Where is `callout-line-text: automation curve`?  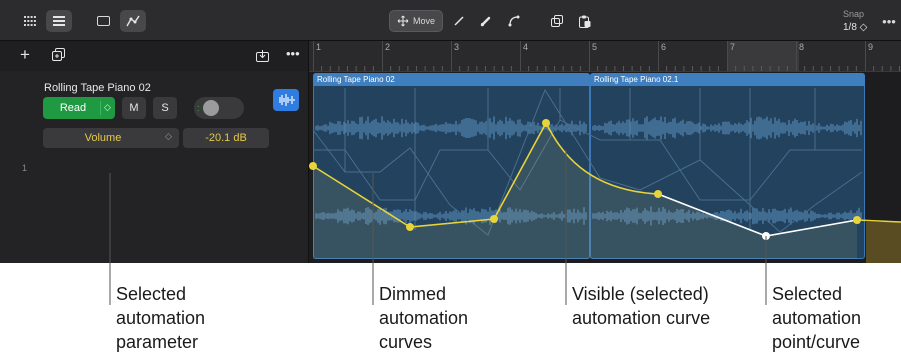
callout-line-text: automation curve is located at coordinates (641, 318).